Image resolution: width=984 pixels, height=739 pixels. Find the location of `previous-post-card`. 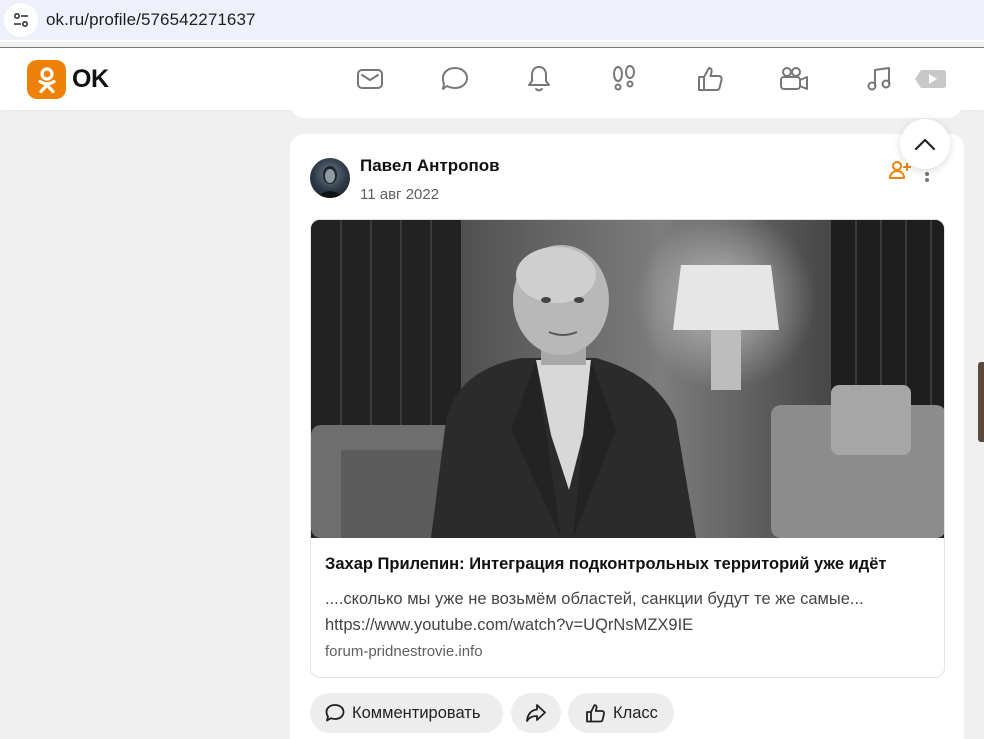

previous-post-card is located at coordinates (626, 107).